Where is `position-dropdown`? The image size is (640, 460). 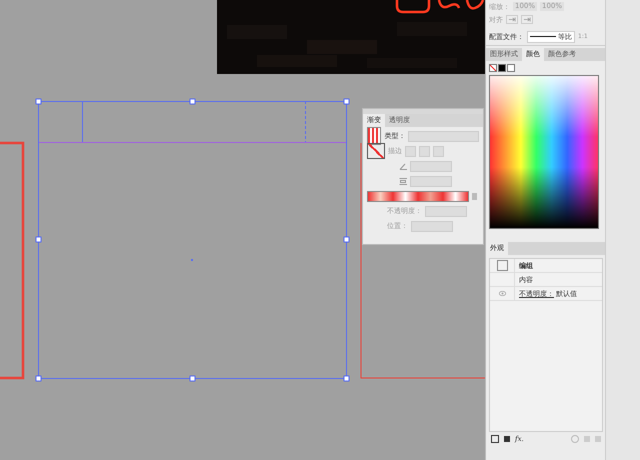
position-dropdown is located at coordinates (432, 226).